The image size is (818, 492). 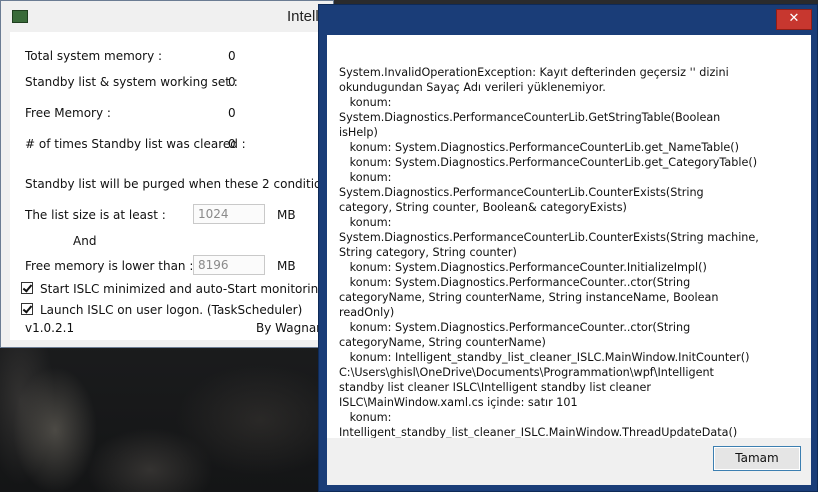 What do you see at coordinates (167, 16) in the screenshot?
I see `islc-titlebar: Intelli` at bounding box center [167, 16].